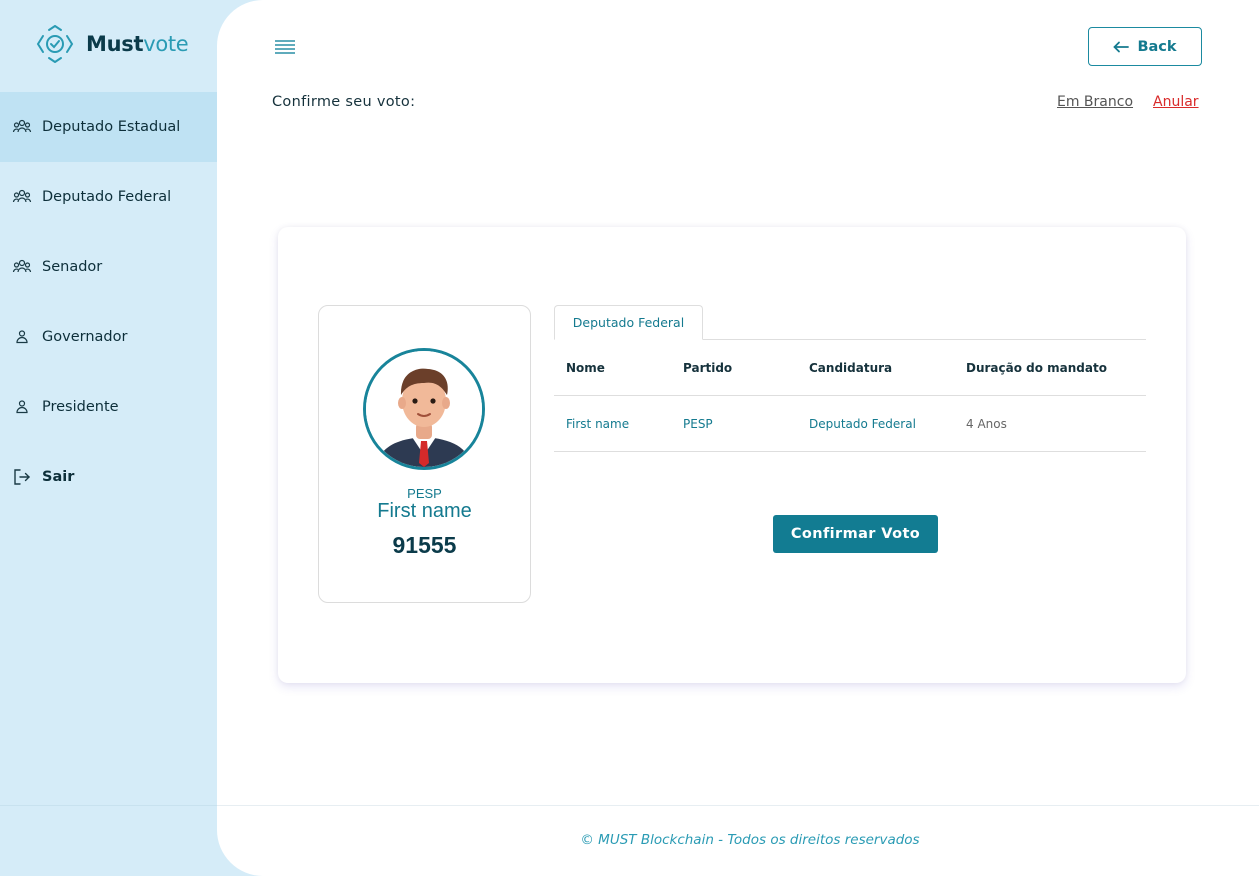 Image resolution: width=1259 pixels, height=876 pixels. I want to click on logout-label: Sair, so click(58, 477).